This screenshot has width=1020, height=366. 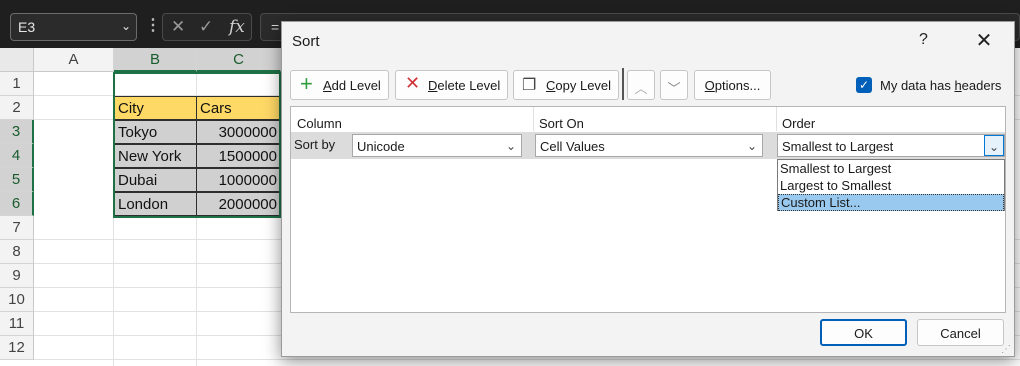 What do you see at coordinates (155, 204) in the screenshot?
I see `city-cell: London` at bounding box center [155, 204].